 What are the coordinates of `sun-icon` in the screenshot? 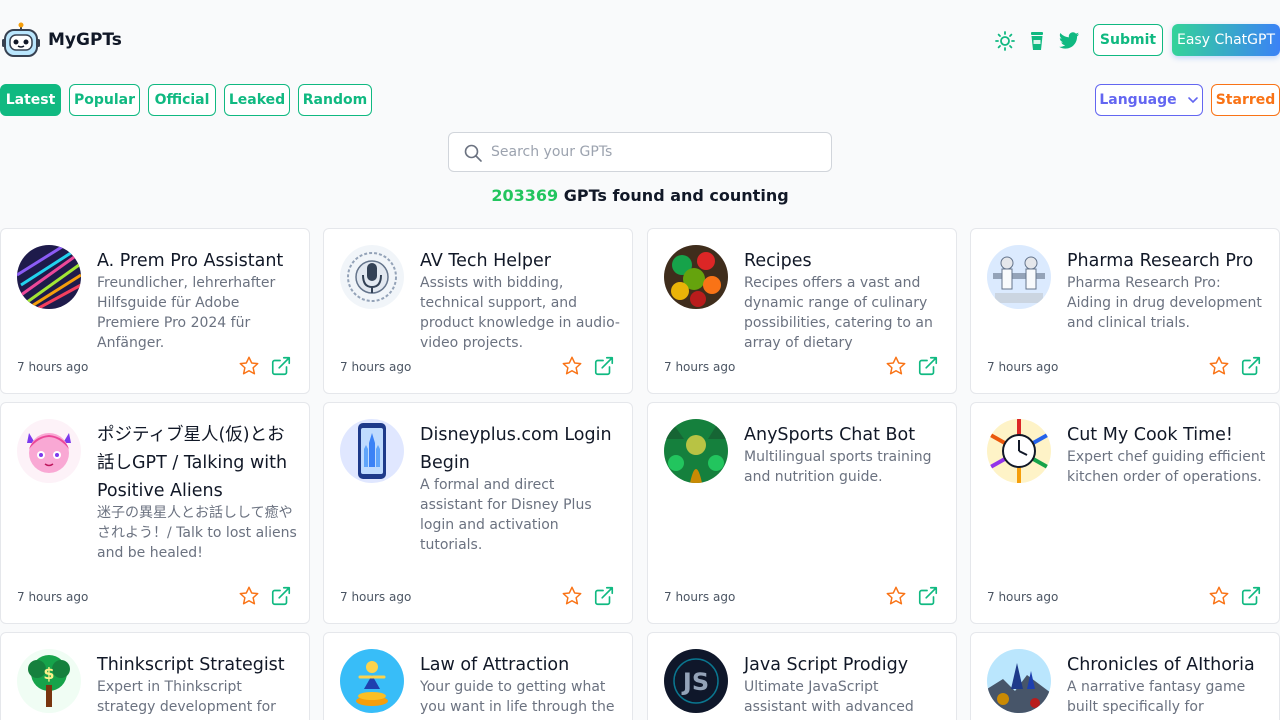 It's located at (1005, 41).